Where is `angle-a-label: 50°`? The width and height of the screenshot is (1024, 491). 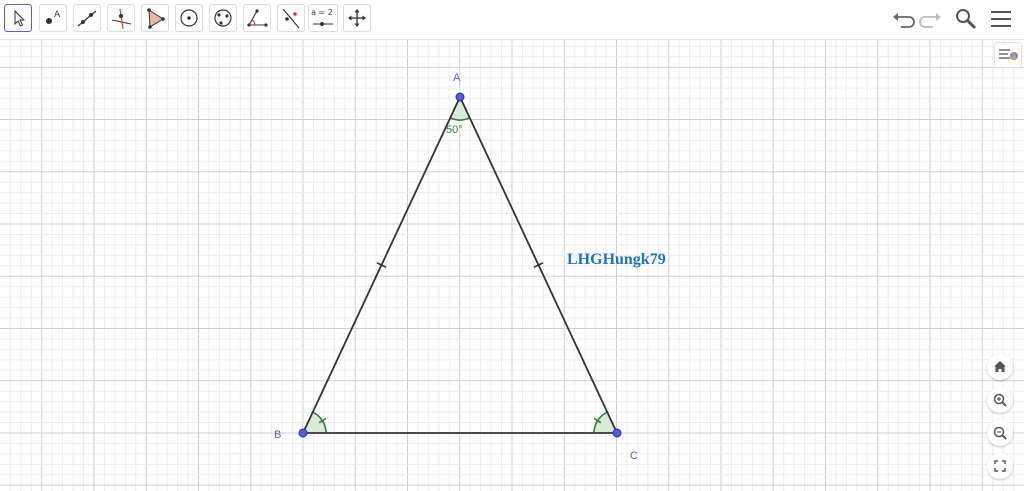
angle-a-label: 50° is located at coordinates (454, 130).